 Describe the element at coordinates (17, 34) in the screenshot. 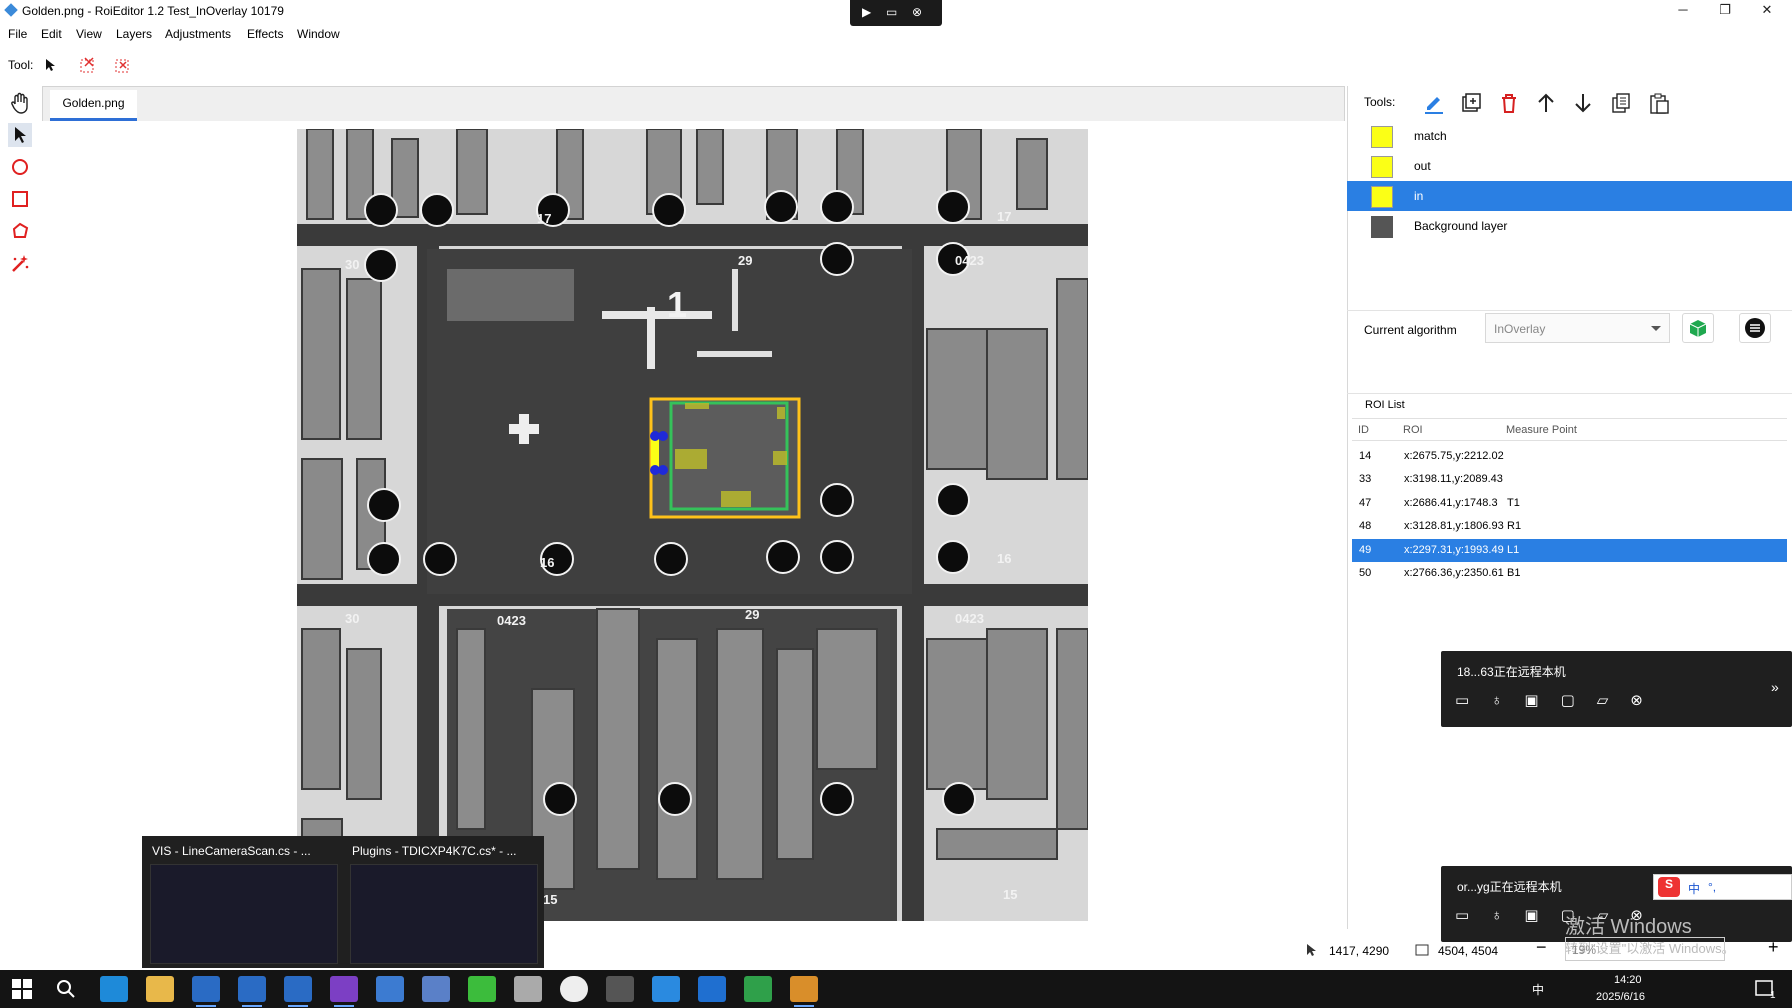

I see `menu-file: File` at that location.